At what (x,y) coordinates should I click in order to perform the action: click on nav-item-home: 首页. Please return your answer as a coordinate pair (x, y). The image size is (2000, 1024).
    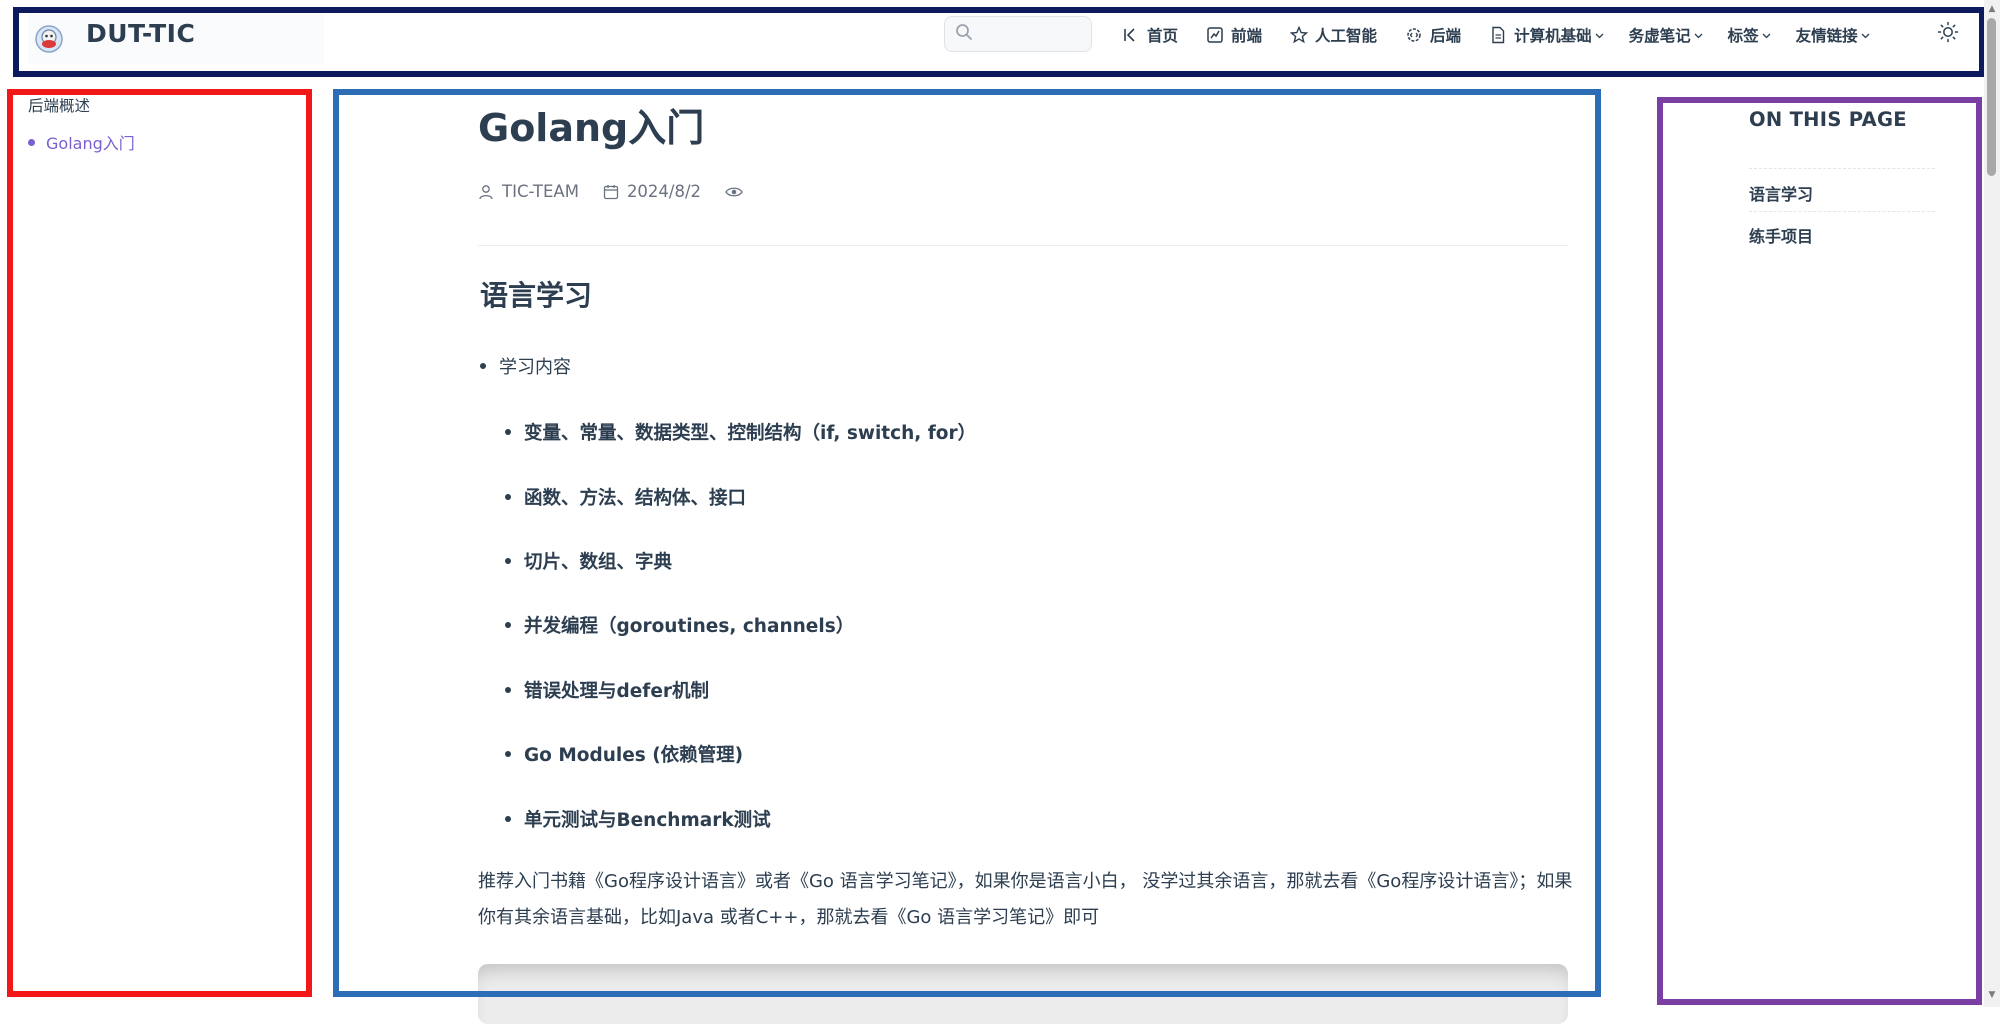
    Looking at the image, I should click on (1150, 35).